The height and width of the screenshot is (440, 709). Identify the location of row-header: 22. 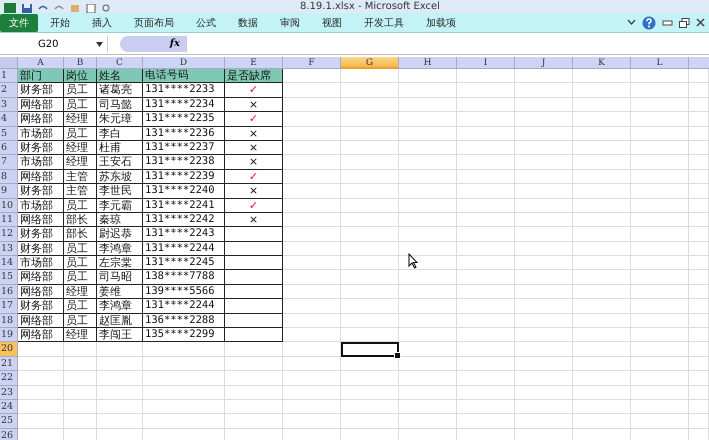
(9, 378).